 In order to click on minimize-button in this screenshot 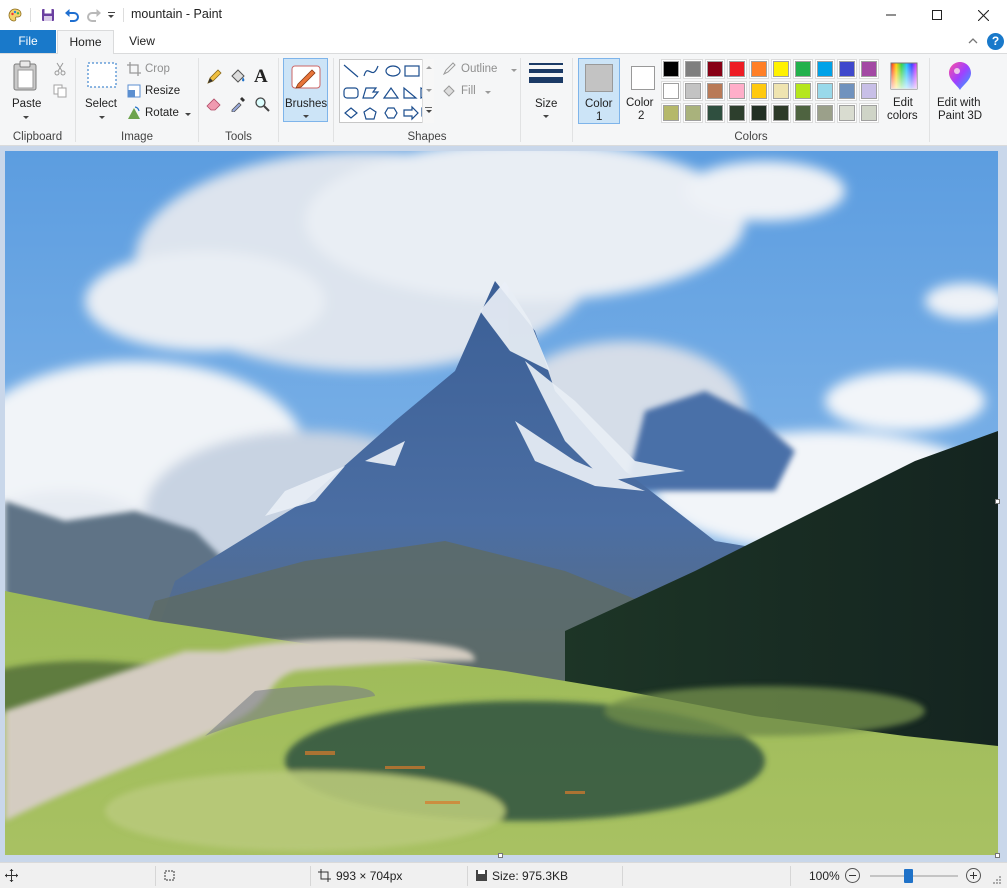, I will do `click(891, 15)`.